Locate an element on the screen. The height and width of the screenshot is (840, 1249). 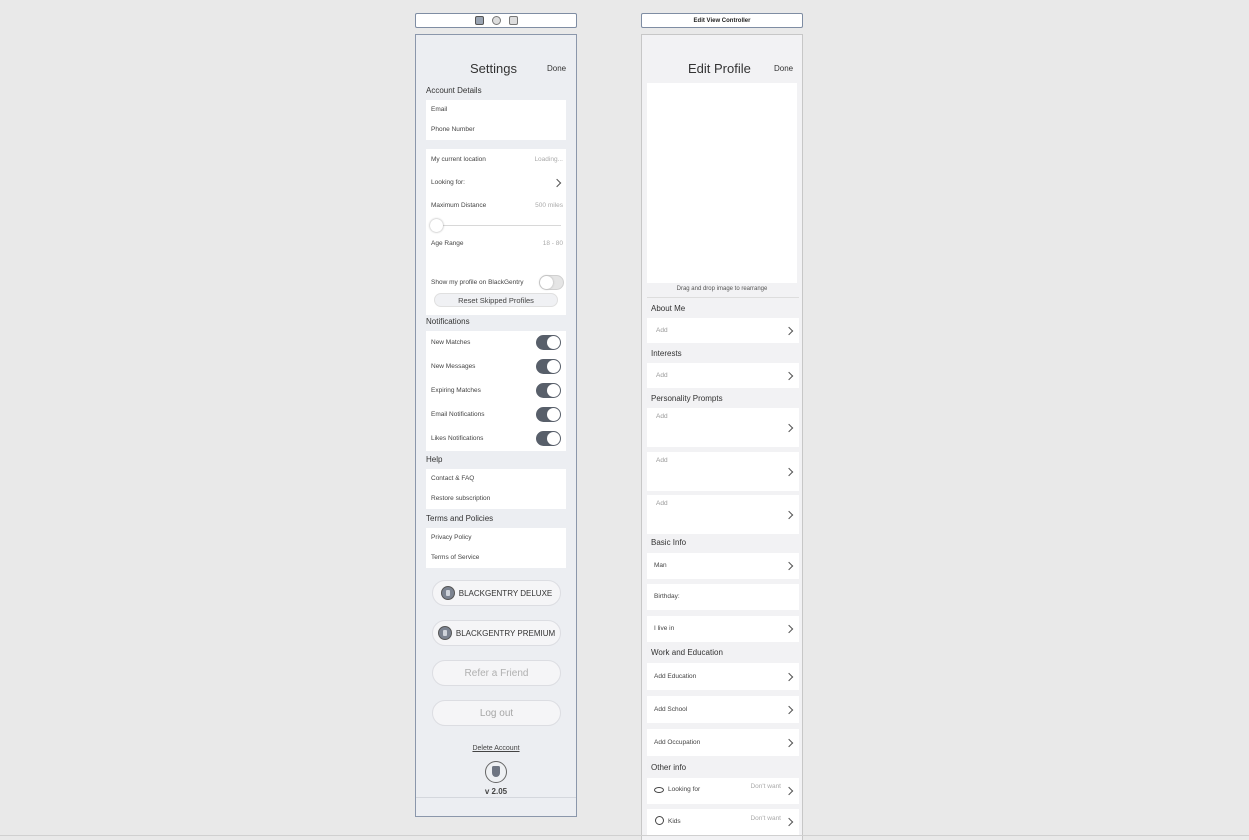
scene-title: Edit View Controller is located at coordinates (722, 20).